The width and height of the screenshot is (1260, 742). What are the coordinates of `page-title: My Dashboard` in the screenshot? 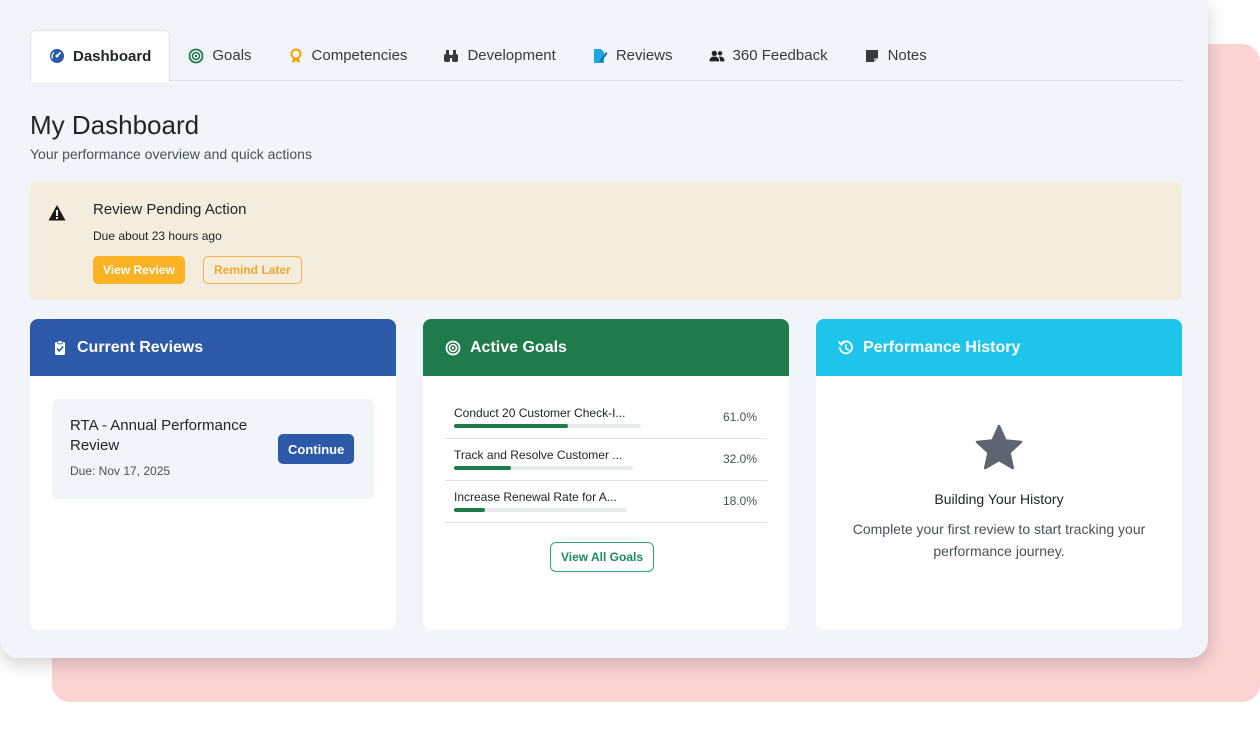 It's located at (115, 125).